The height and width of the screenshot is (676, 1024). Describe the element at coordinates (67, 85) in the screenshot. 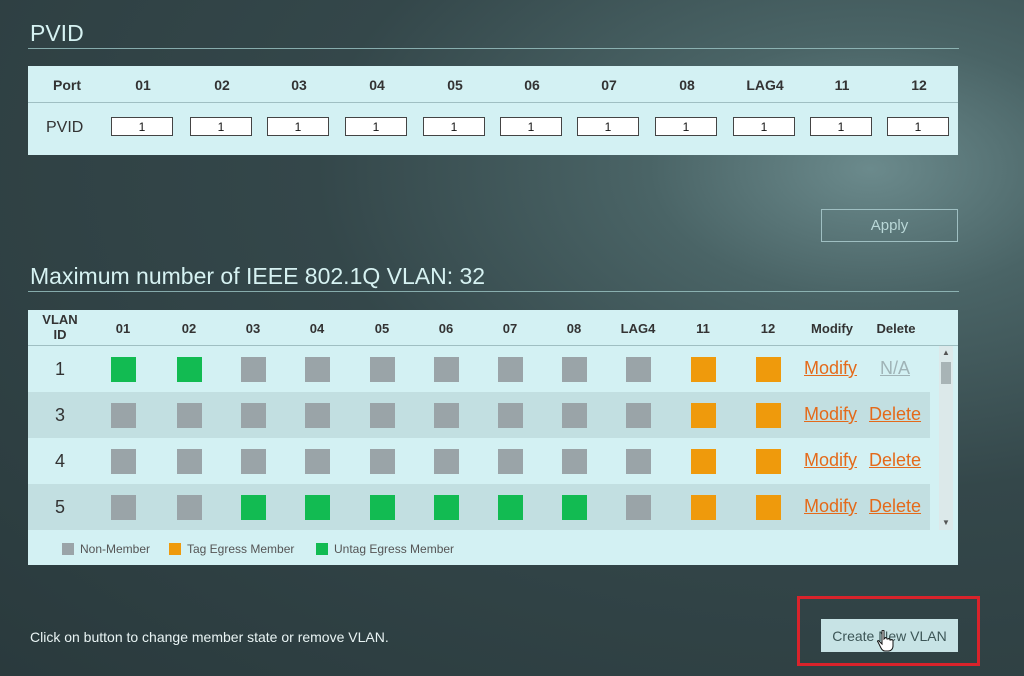

I see `pvid-port-header: Port` at that location.